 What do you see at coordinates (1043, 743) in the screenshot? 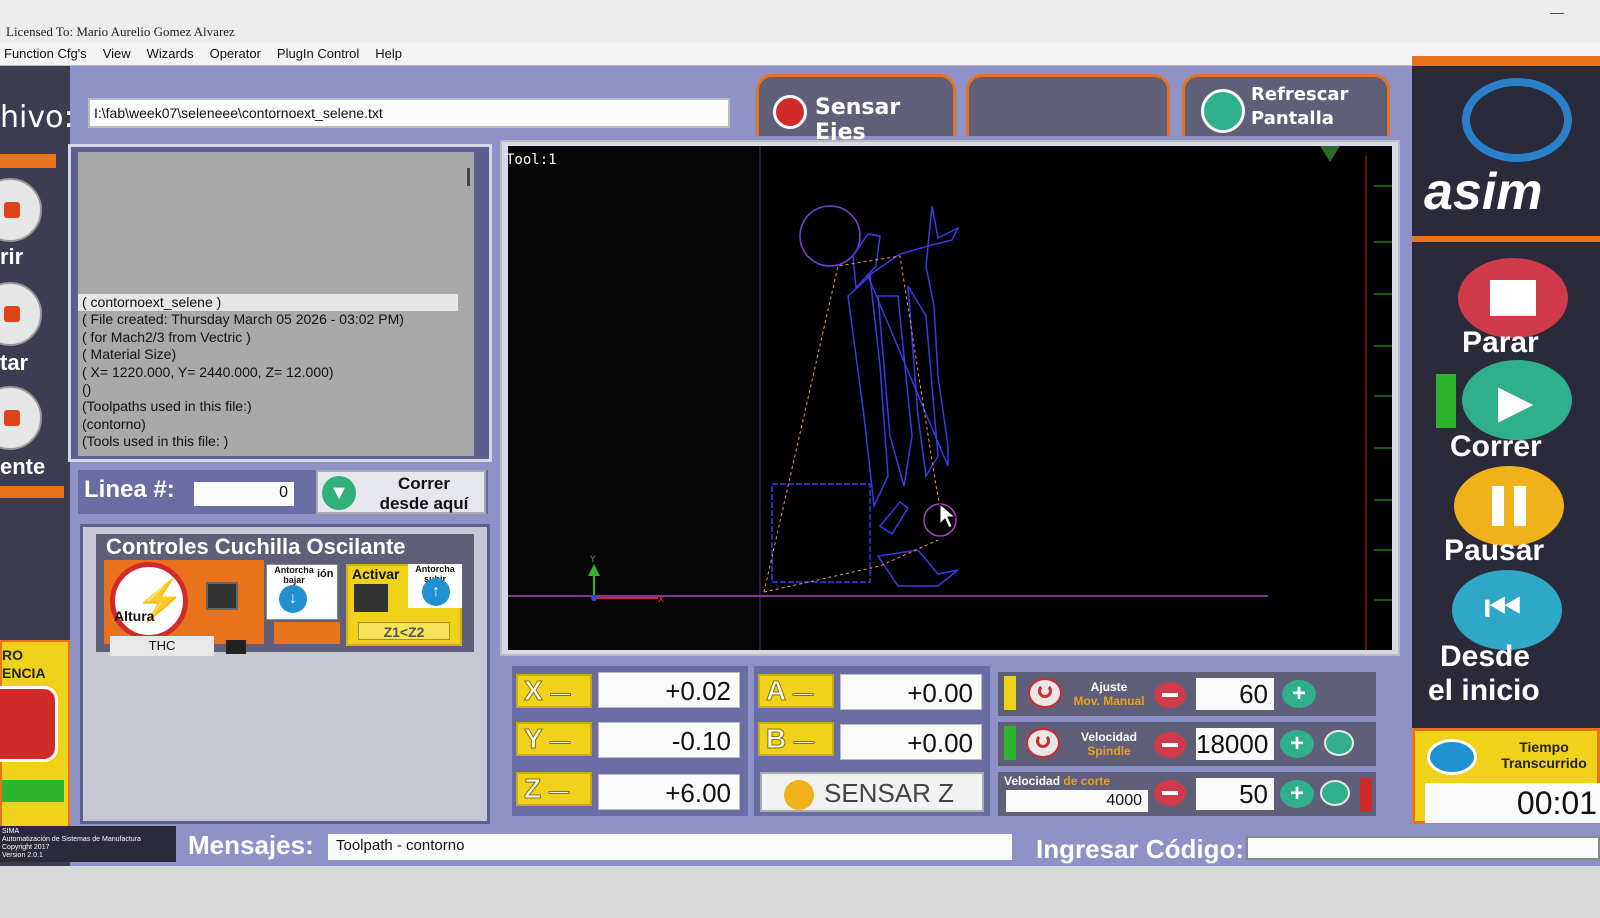
I see `spindle-power-button` at bounding box center [1043, 743].